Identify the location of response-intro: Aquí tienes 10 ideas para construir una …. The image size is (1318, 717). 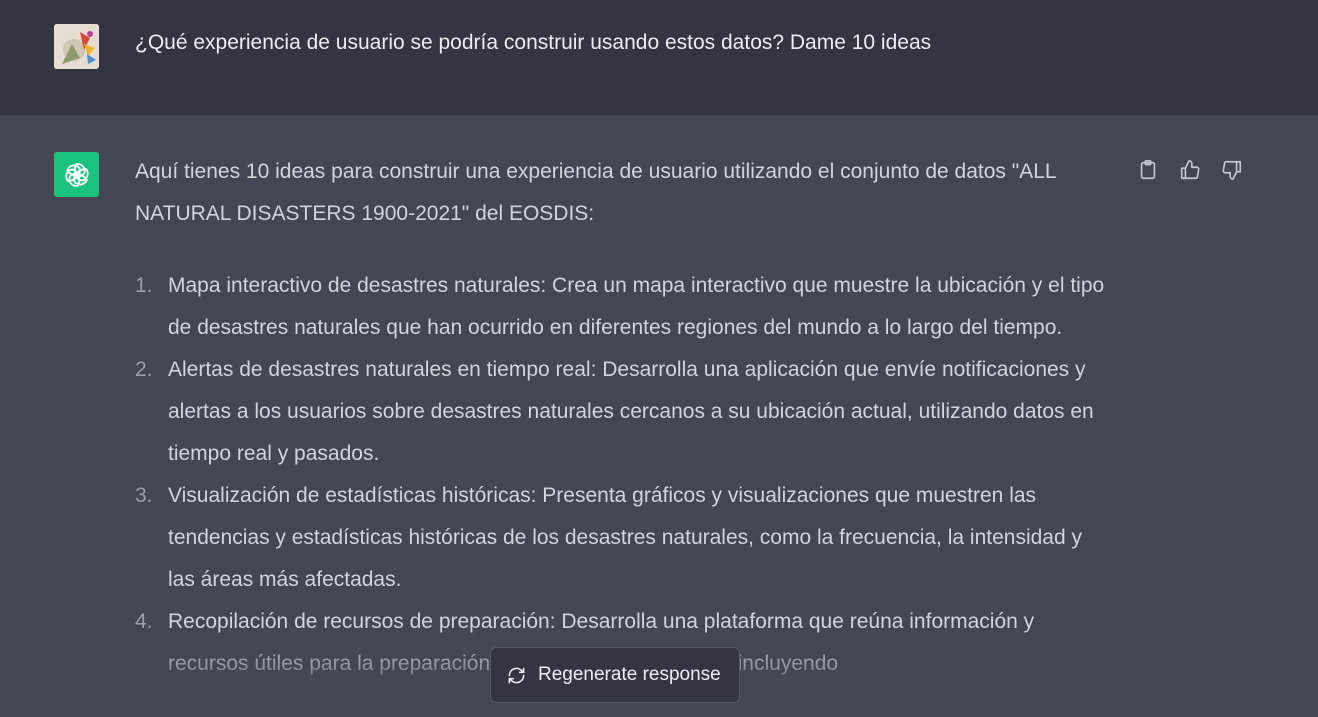
(595, 192).